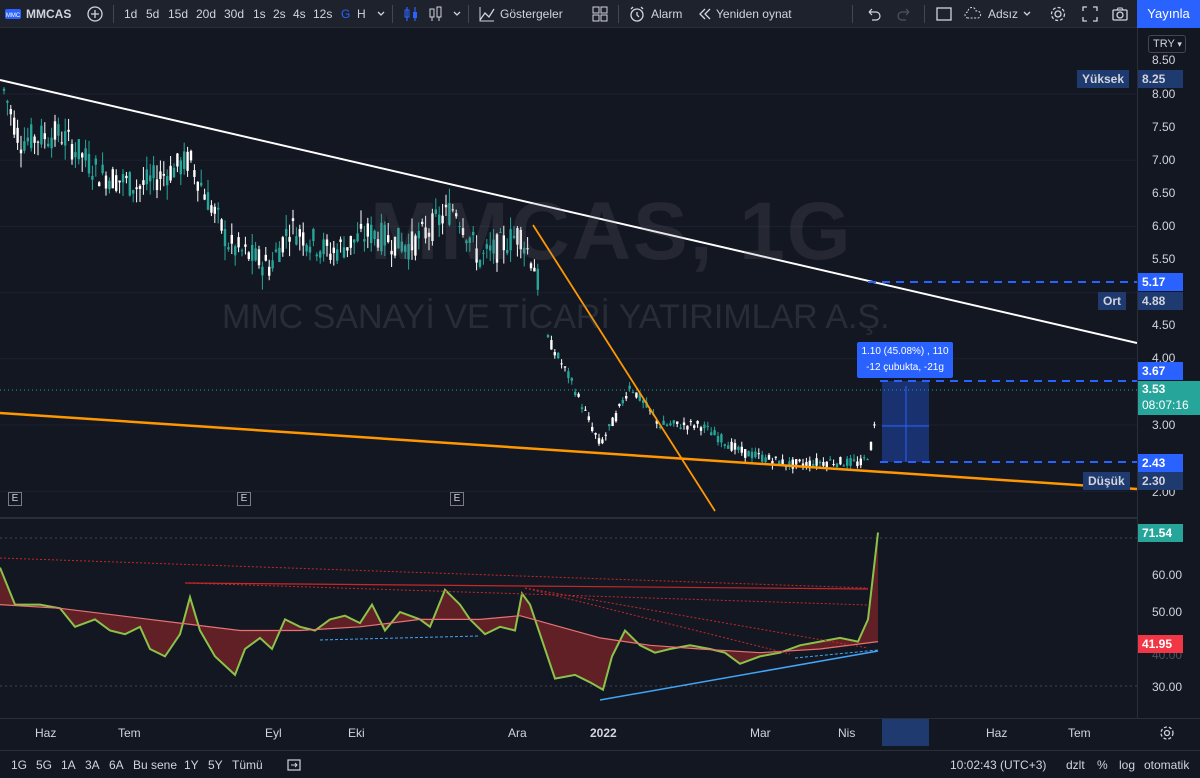 The height and width of the screenshot is (778, 1200). Describe the element at coordinates (905, 14) in the screenshot. I see `redo-icon` at that location.